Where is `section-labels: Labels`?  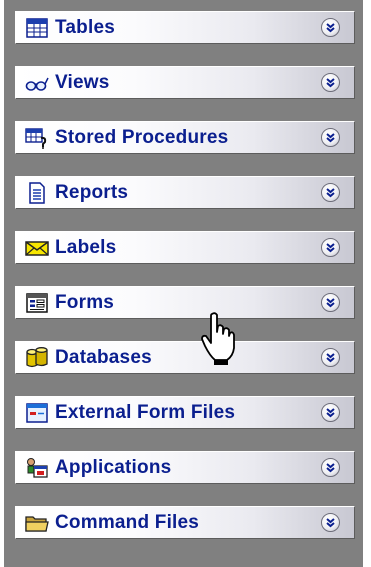 section-labels: Labels is located at coordinates (185, 247).